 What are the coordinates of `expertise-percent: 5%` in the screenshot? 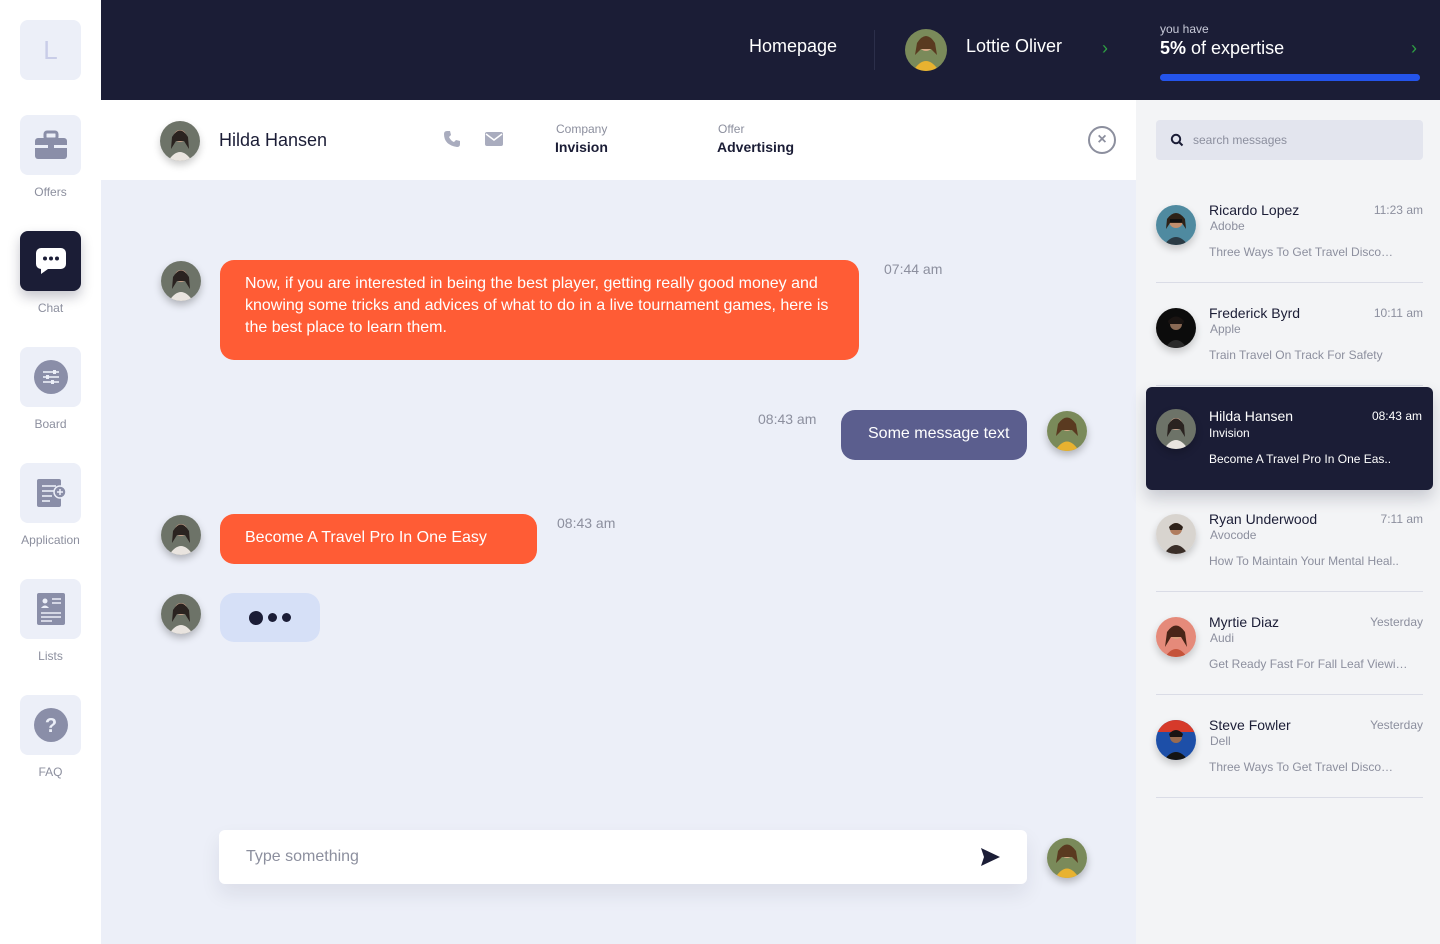 It's located at (1173, 48).